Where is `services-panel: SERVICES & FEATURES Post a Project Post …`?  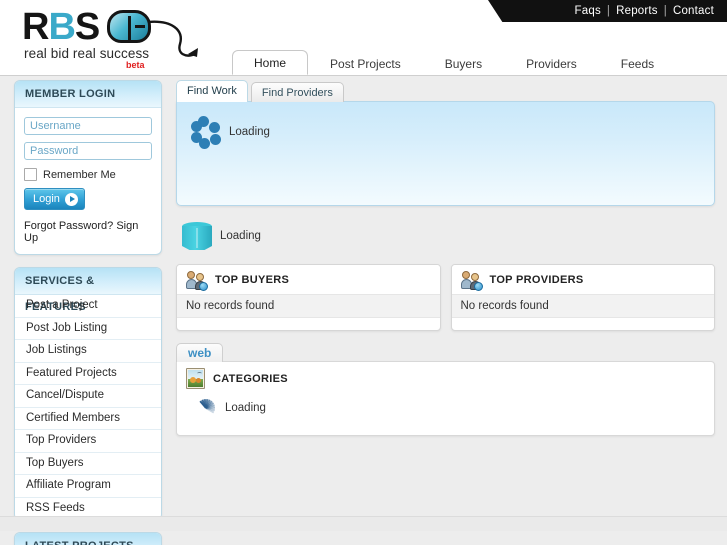 services-panel: SERVICES & FEATURES Post a Project Post … is located at coordinates (88, 393).